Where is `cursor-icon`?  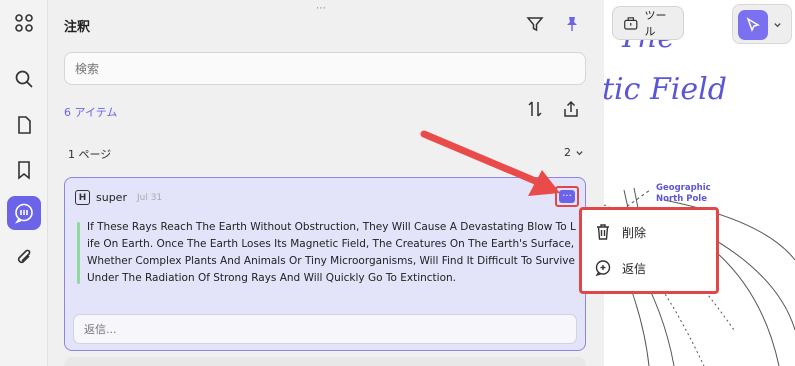 cursor-icon is located at coordinates (753, 24).